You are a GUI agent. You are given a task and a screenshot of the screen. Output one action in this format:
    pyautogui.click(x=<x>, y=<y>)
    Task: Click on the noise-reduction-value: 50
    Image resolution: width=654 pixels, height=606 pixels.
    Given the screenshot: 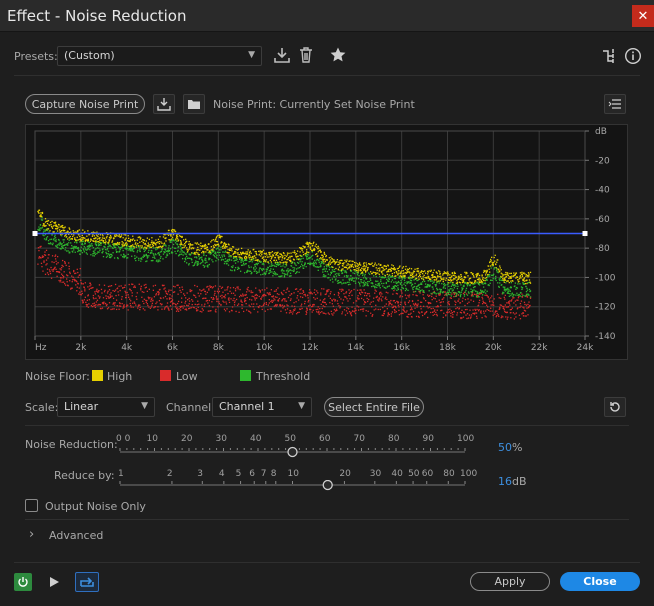 What is the action you would take?
    pyautogui.click(x=505, y=447)
    